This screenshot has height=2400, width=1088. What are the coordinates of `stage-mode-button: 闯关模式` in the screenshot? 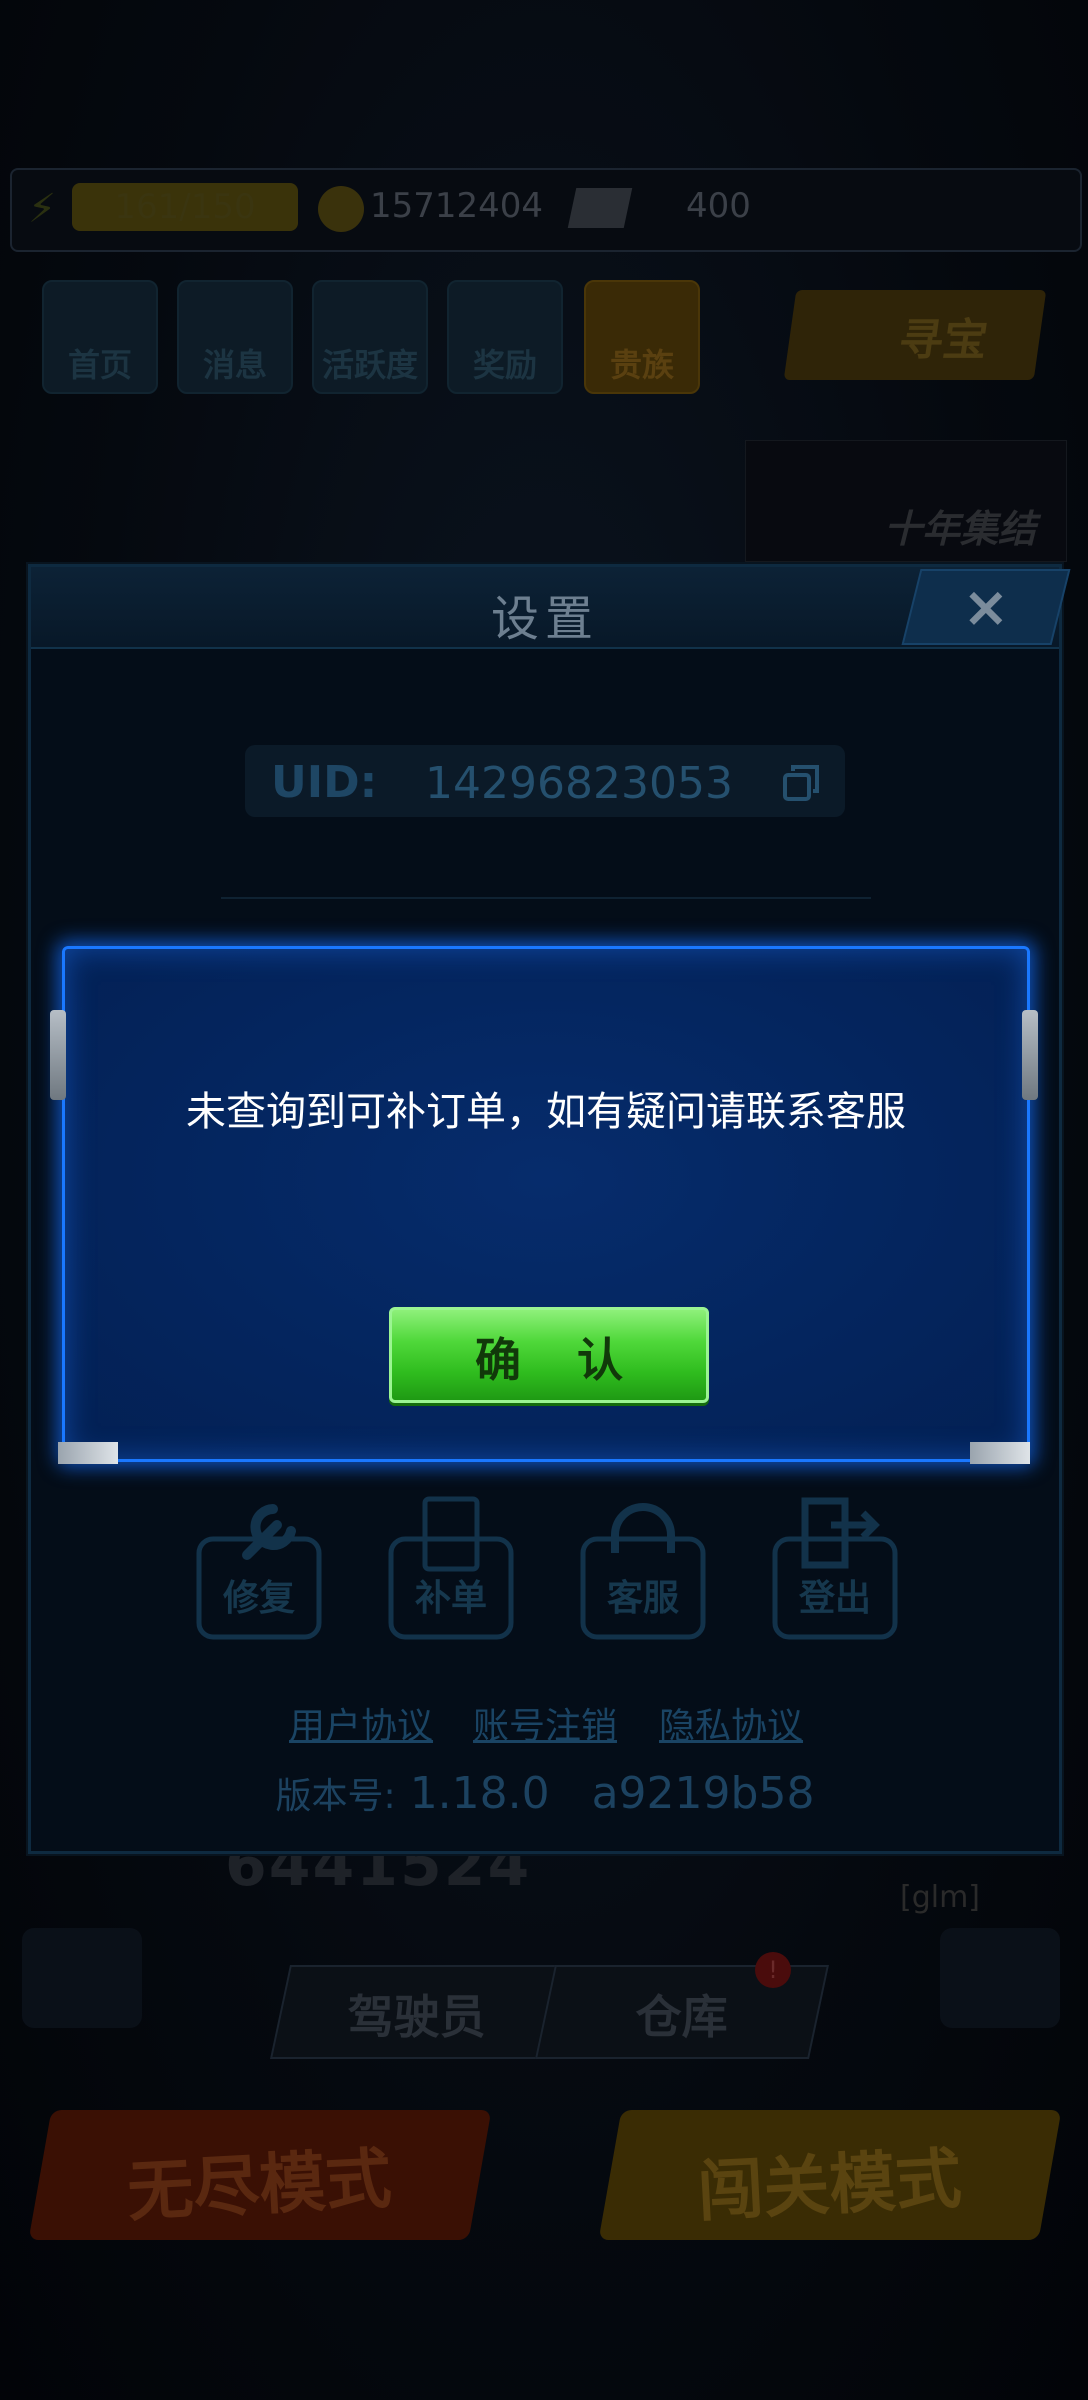 It's located at (830, 2175).